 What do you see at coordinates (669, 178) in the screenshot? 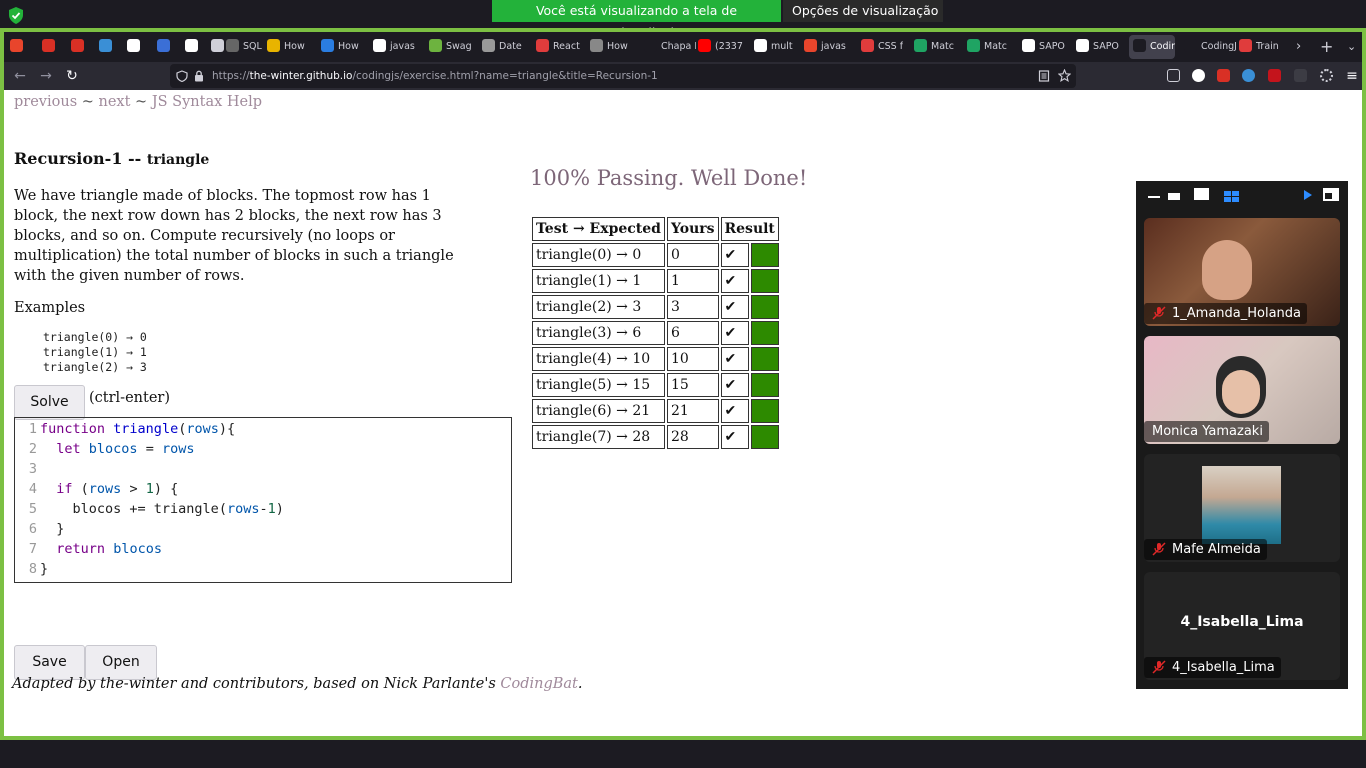
I see `pass-message: 100% Passing. Well Done!` at bounding box center [669, 178].